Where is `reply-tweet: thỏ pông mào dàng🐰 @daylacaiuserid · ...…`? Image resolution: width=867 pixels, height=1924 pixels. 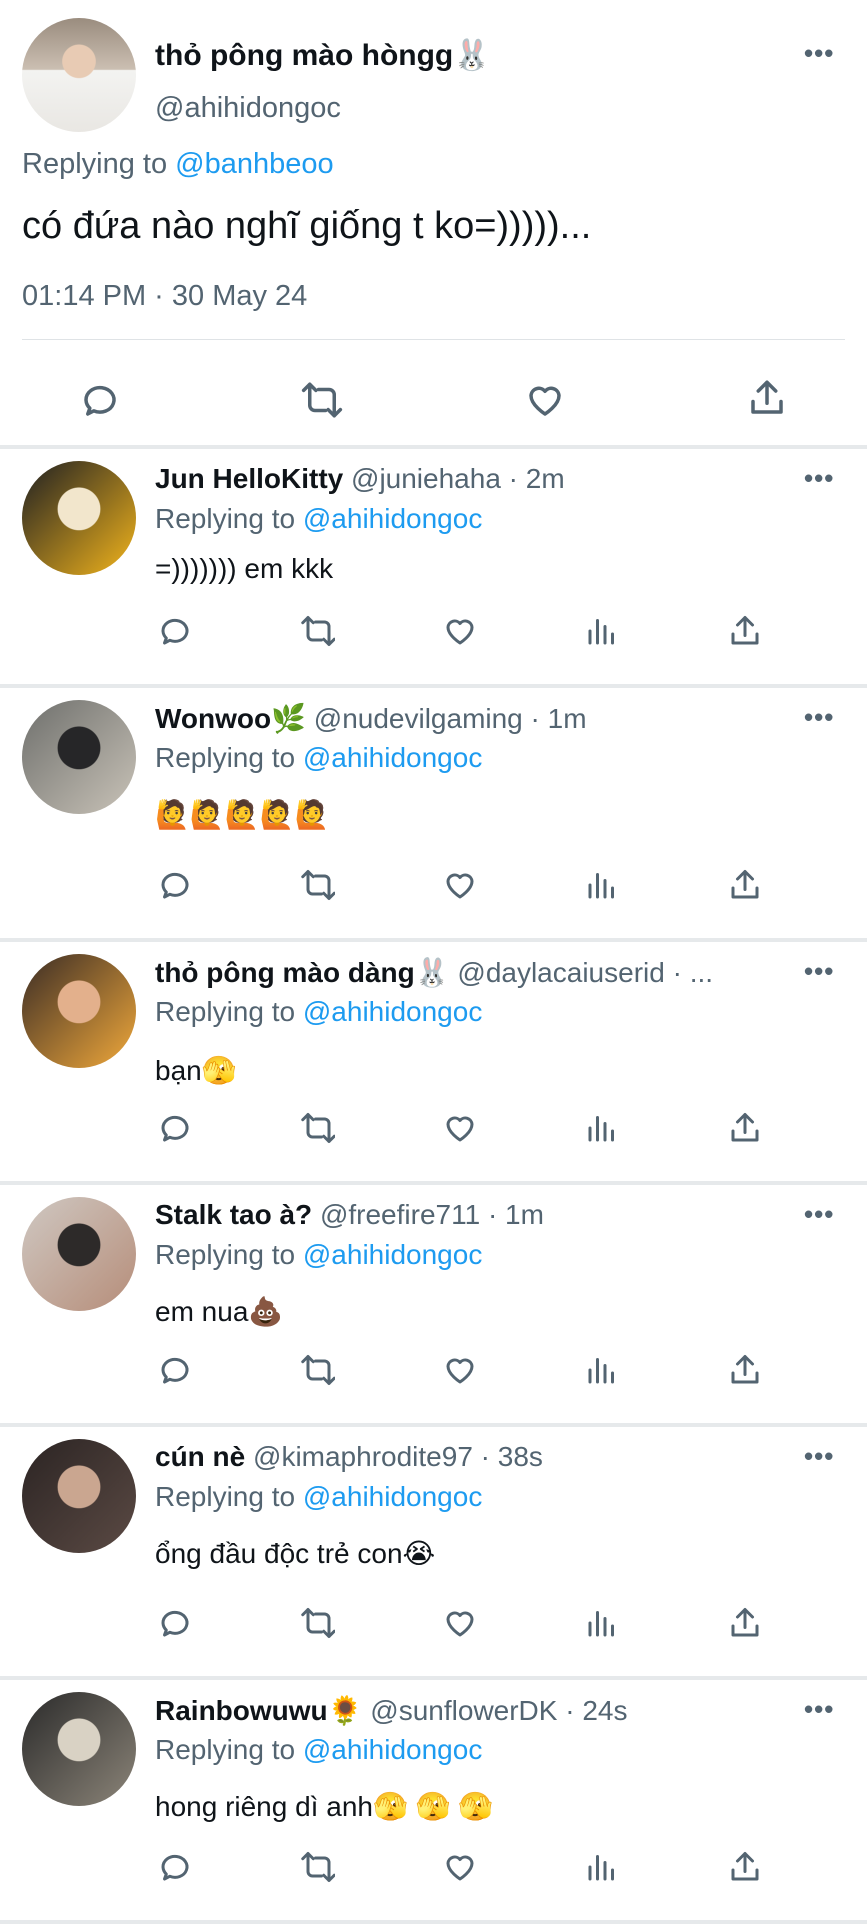
reply-tweet: thỏ pông mào dàng🐰 @daylacaiuserid · ...… is located at coordinates (433, 1061).